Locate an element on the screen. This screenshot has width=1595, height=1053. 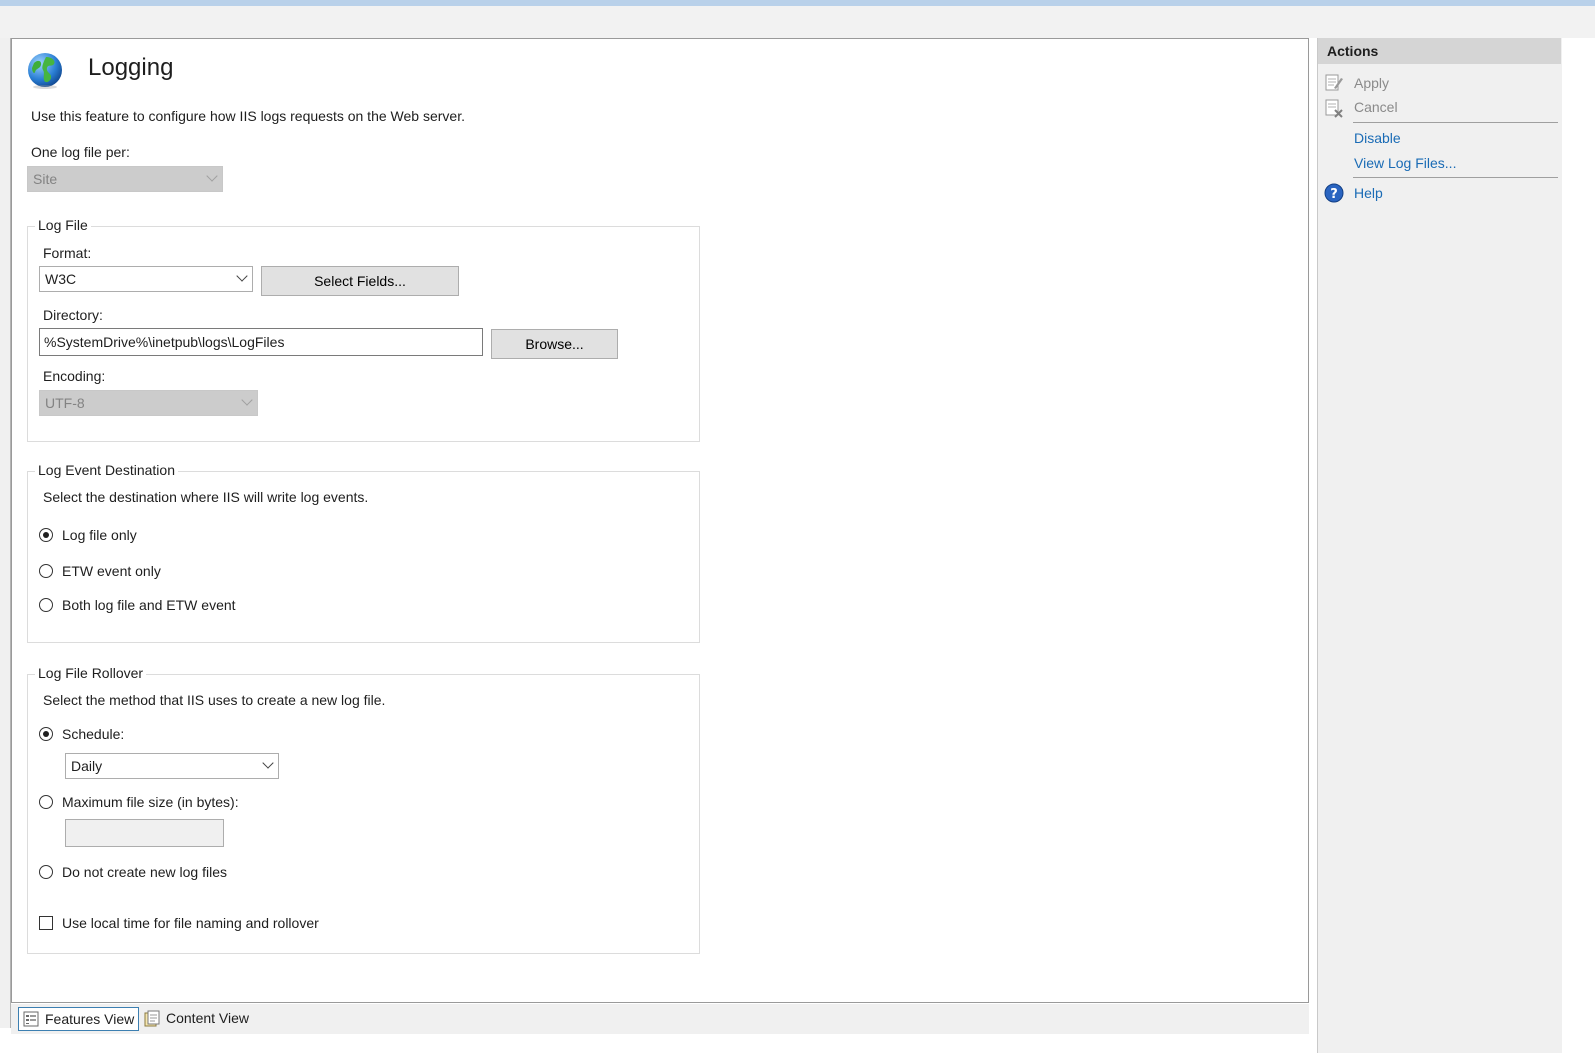
encoding-select: UTF-8 is located at coordinates (148, 403).